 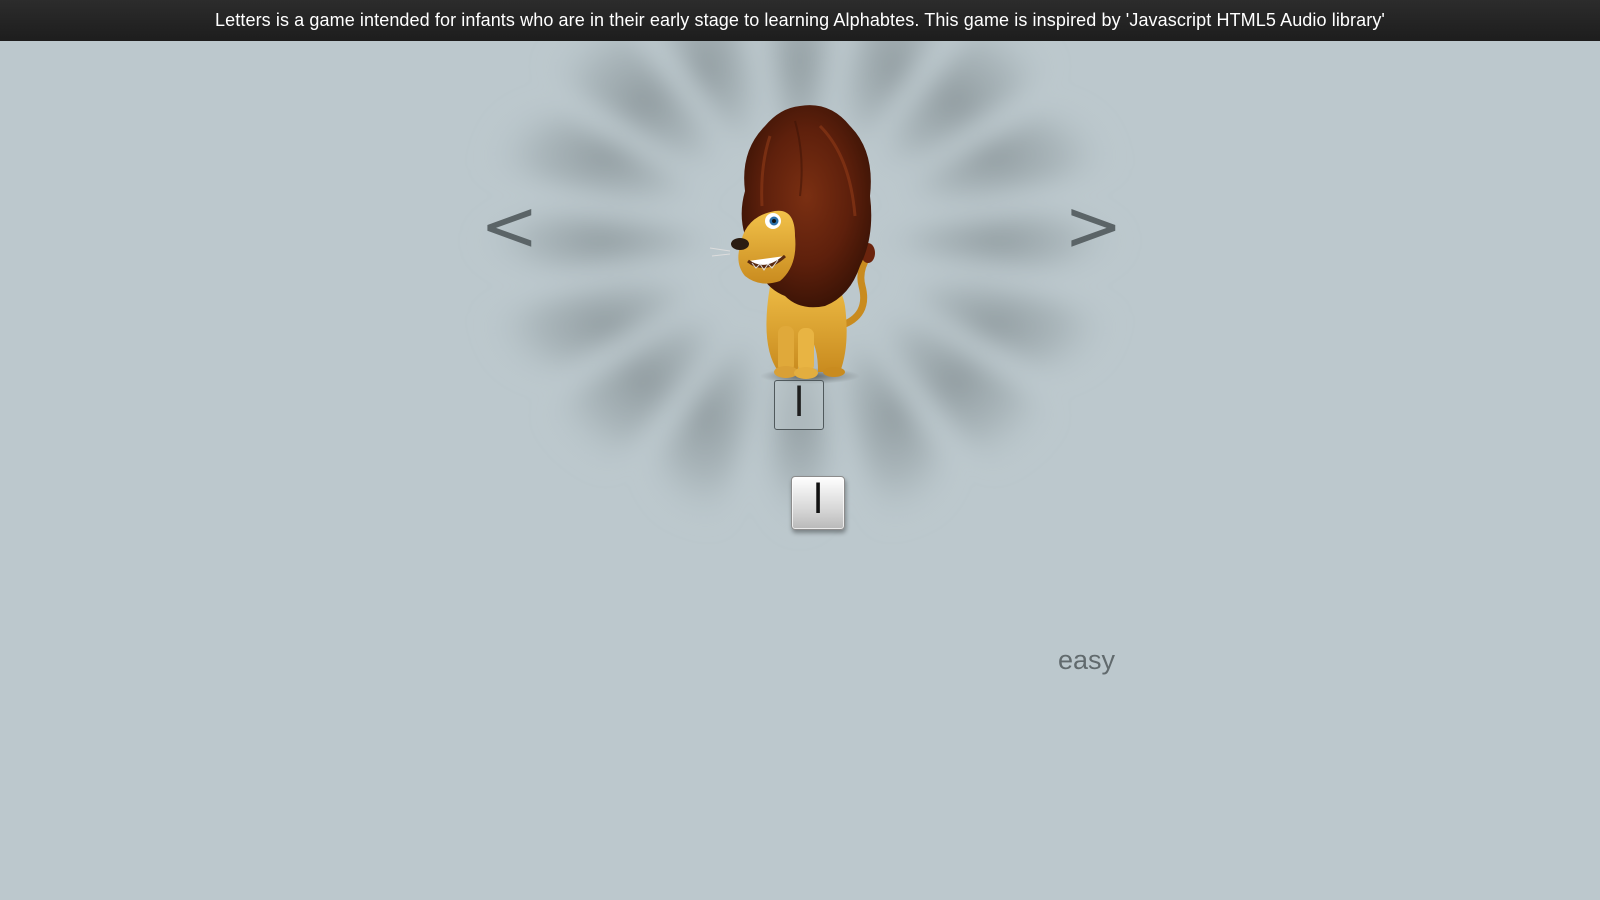 What do you see at coordinates (799, 405) in the screenshot?
I see `letter-drop-slot: l` at bounding box center [799, 405].